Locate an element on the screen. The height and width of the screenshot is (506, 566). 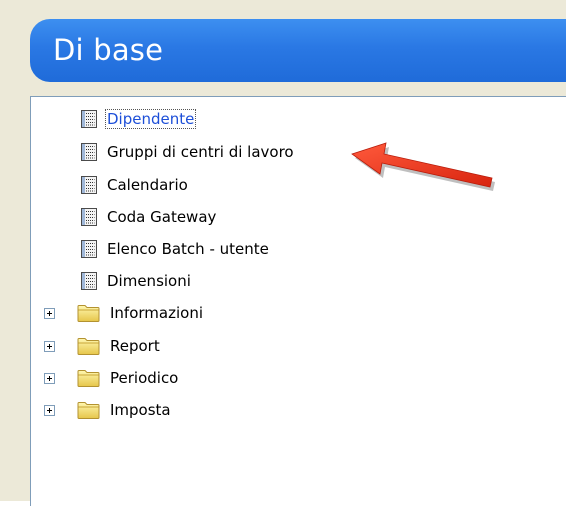
annotation-arrow-icon is located at coordinates (423, 166).